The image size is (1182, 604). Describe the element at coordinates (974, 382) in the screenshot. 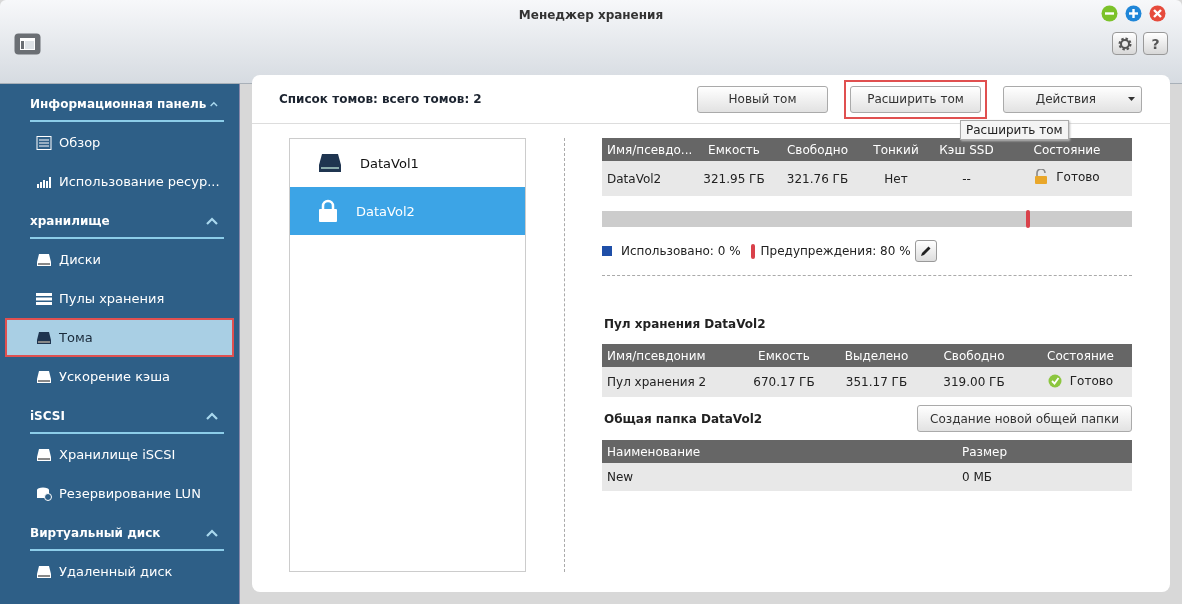

I see `table-cell: 319.00 ГБ` at that location.